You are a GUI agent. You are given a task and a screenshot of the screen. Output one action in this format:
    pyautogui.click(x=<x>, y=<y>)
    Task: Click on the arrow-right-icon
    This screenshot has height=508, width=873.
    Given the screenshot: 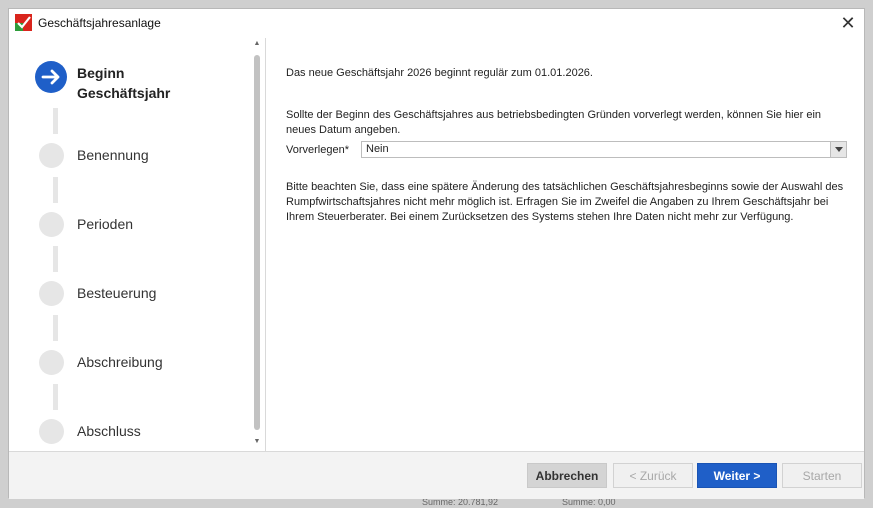 What is the action you would take?
    pyautogui.click(x=51, y=77)
    